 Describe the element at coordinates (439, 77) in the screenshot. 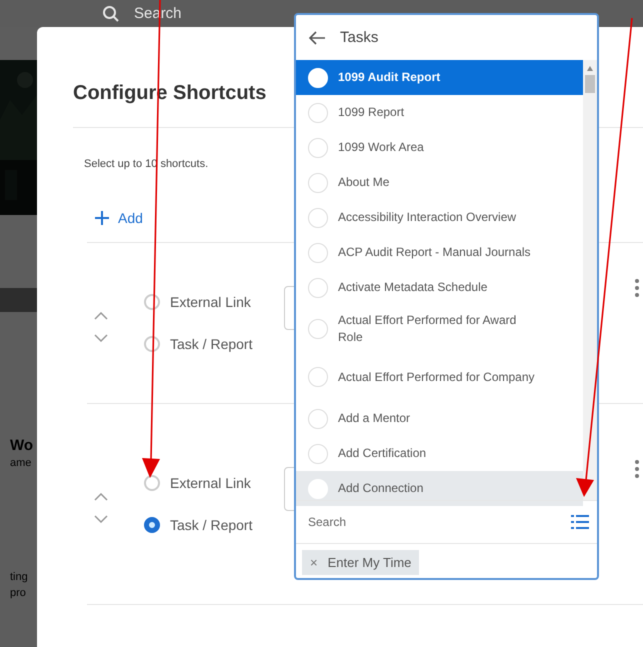

I see `task-option: 1099 Audit Report` at that location.